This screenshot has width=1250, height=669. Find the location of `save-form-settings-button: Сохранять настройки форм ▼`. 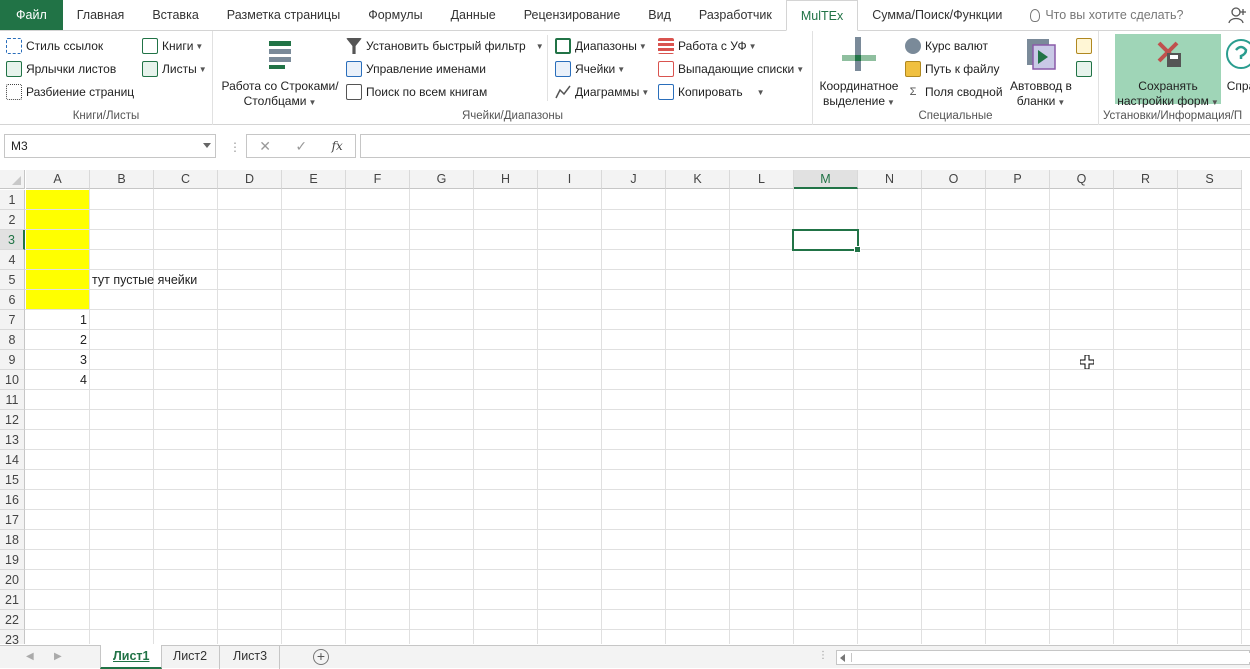

save-form-settings-button: Сохранять настройки форм ▼ is located at coordinates (1168, 71).